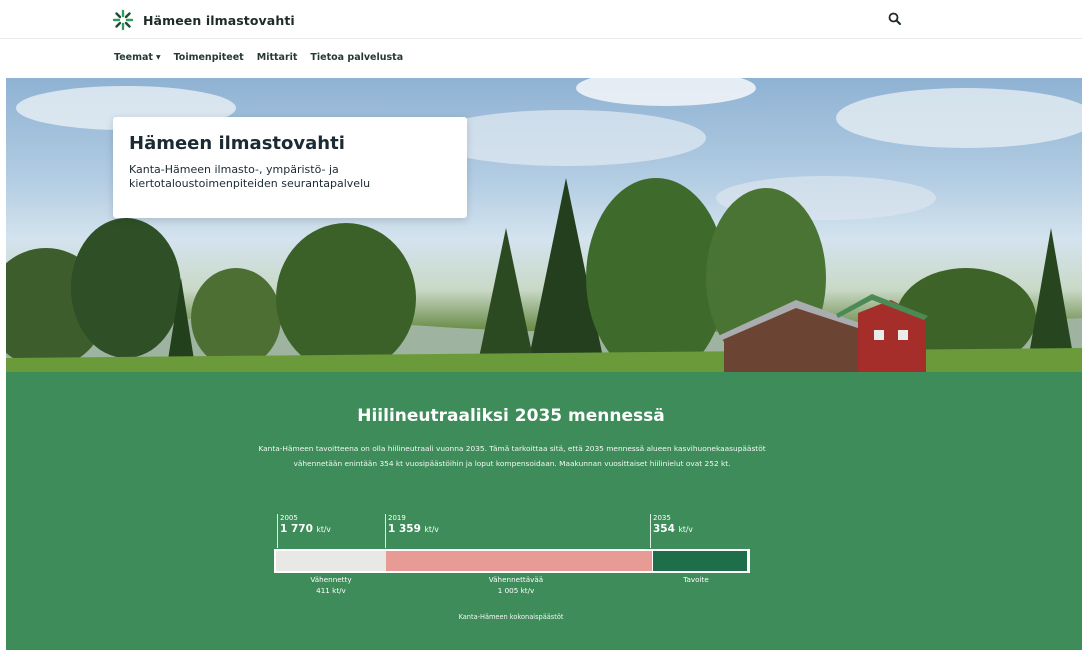 The height and width of the screenshot is (650, 1082). I want to click on milestone-year: 2019, so click(397, 518).